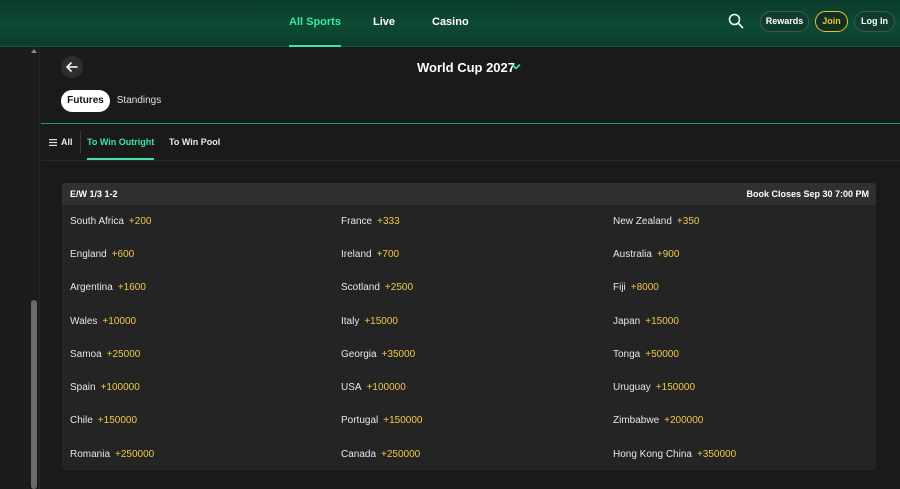  What do you see at coordinates (360, 420) in the screenshot?
I see `selection-name: Portugal` at bounding box center [360, 420].